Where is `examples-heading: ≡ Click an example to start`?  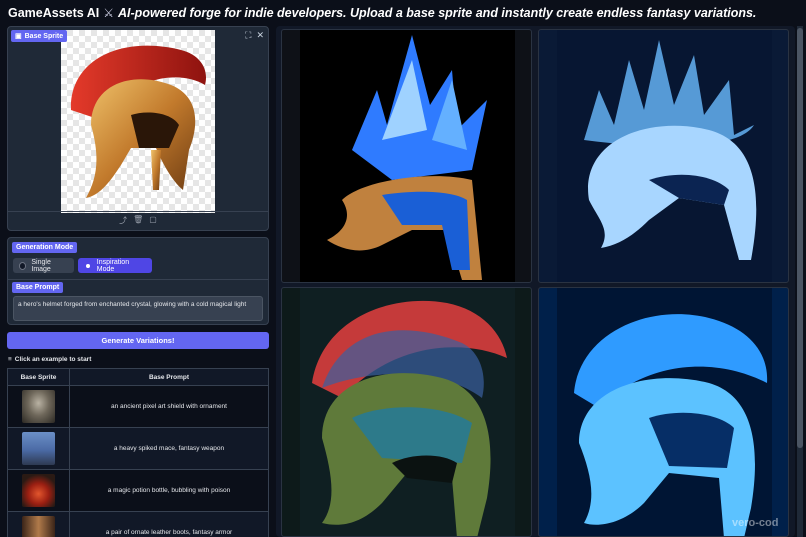 examples-heading: ≡ Click an example to start is located at coordinates (50, 359).